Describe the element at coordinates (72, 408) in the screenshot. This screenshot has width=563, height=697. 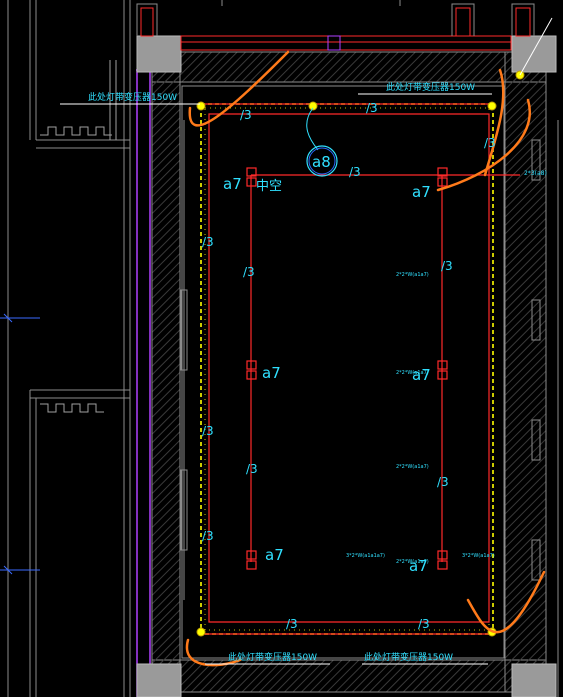
I see `ornament-pattern-bottom` at that location.